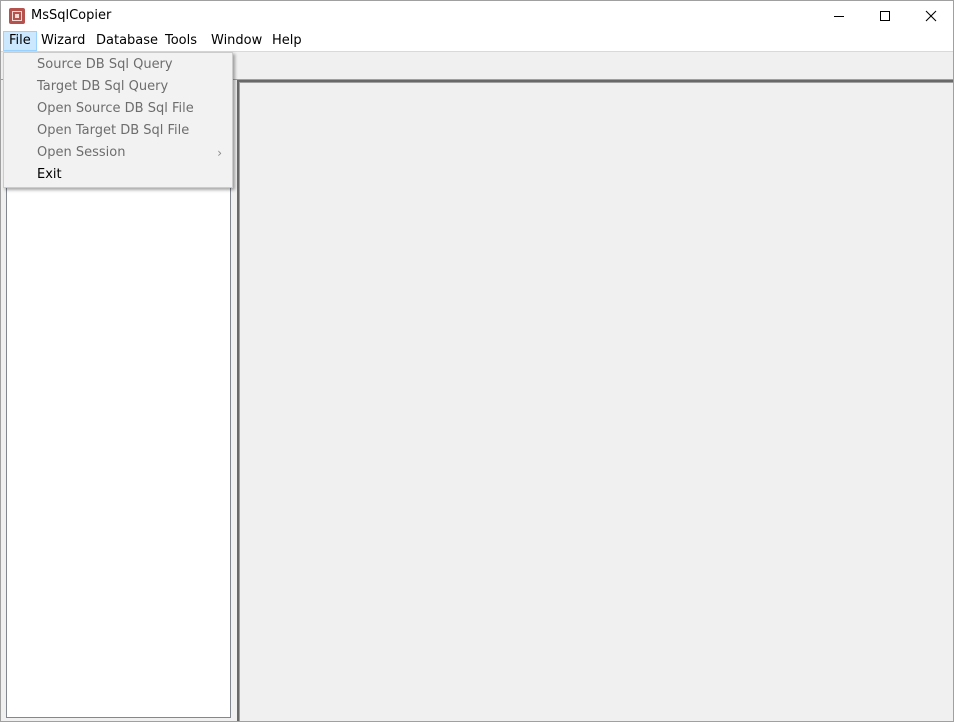 The image size is (954, 722). Describe the element at coordinates (236, 41) in the screenshot. I see `menu-window: Window` at that location.